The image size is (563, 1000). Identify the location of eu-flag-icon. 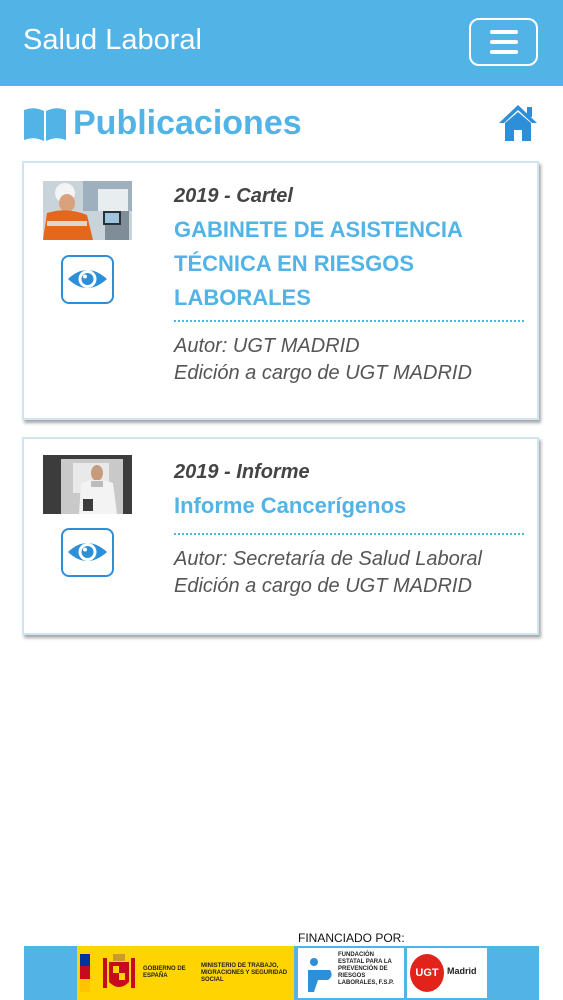
(85, 973).